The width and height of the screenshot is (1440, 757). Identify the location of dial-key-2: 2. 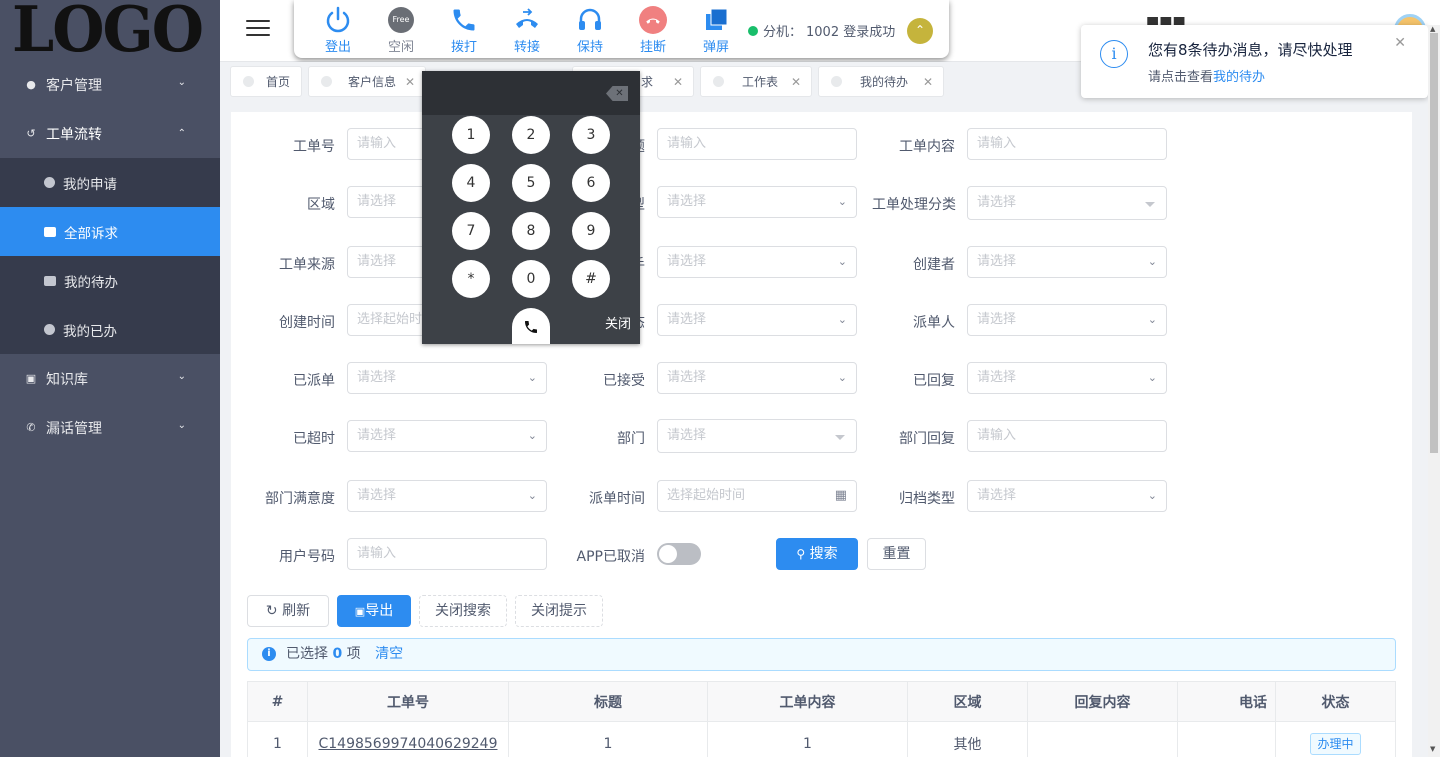
(531, 135).